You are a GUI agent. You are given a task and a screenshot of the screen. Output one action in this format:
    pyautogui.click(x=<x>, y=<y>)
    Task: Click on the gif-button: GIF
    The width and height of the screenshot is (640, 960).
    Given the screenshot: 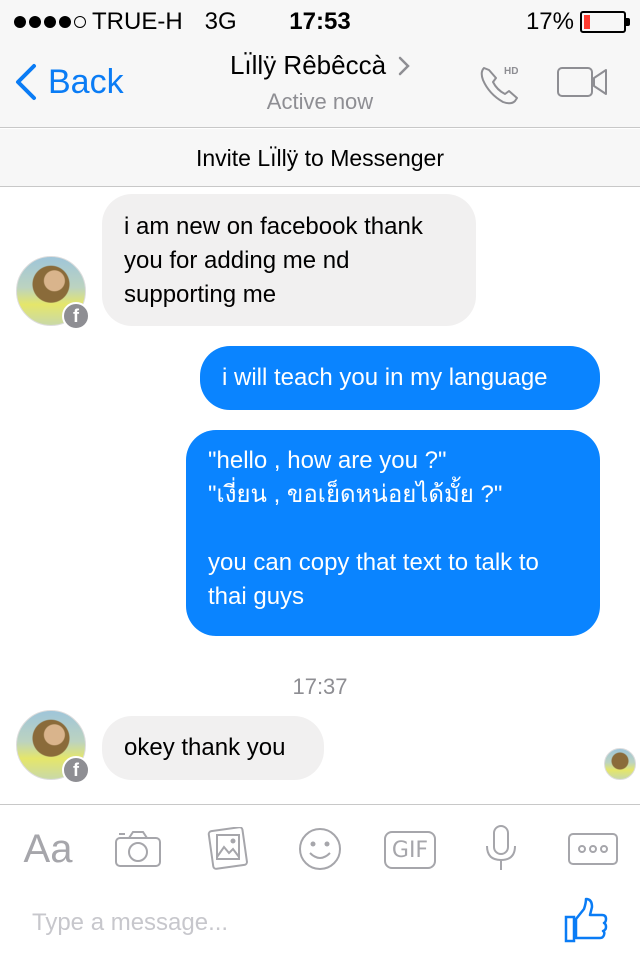 What is the action you would take?
    pyautogui.click(x=410, y=850)
    